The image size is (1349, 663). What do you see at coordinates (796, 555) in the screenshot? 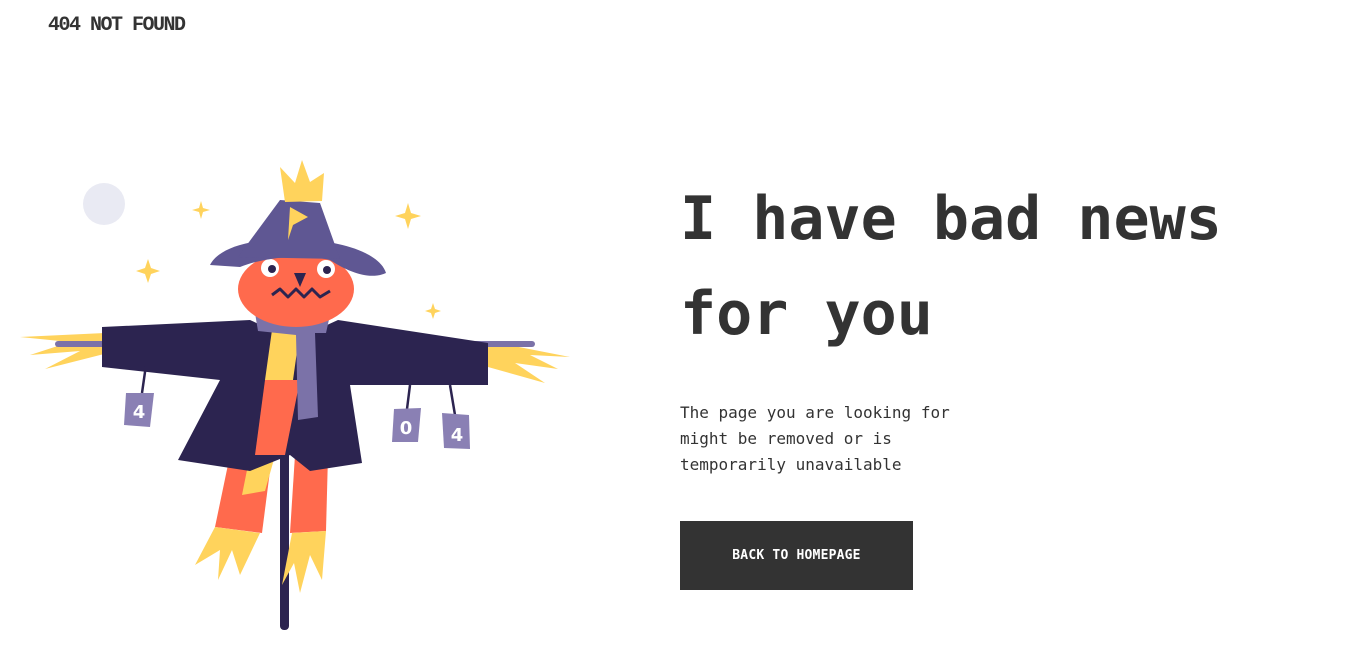
I see `back-to-homepage-button: BACK TO HOMEPAGE` at bounding box center [796, 555].